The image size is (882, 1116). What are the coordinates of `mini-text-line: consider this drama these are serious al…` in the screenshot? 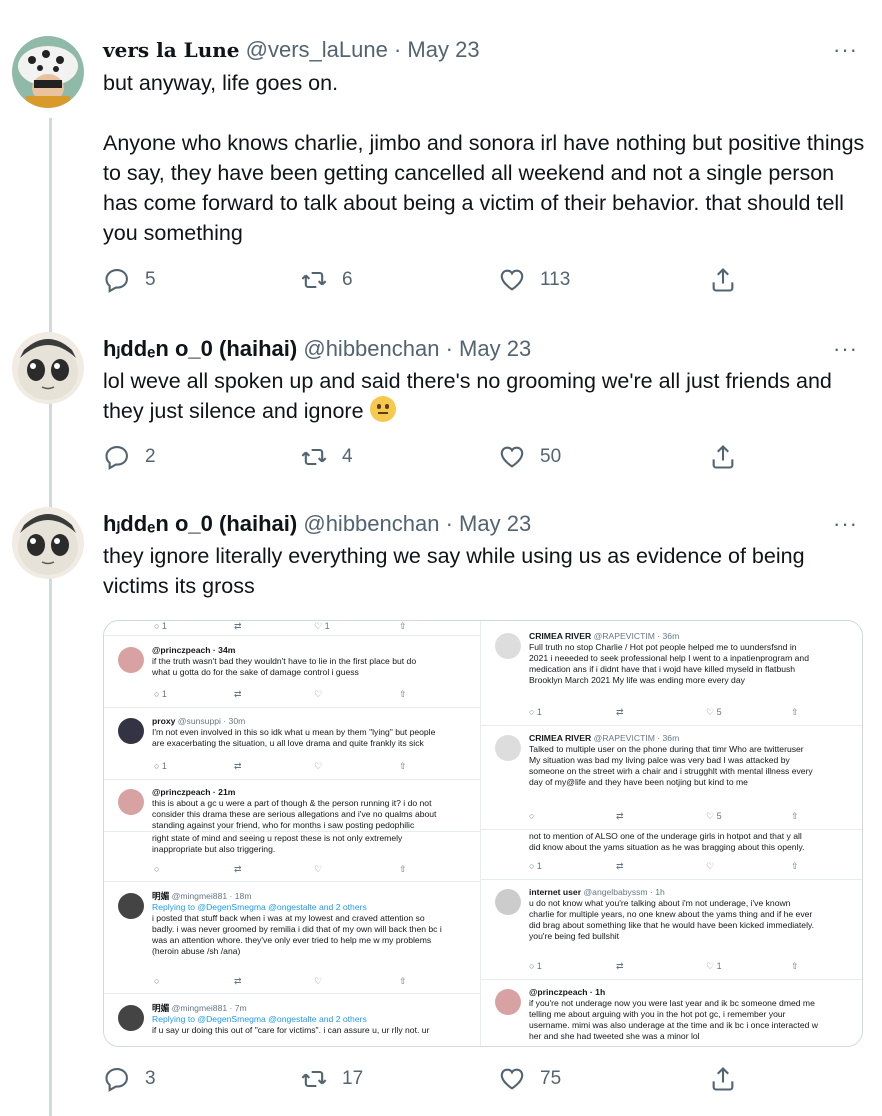 It's located at (294, 814).